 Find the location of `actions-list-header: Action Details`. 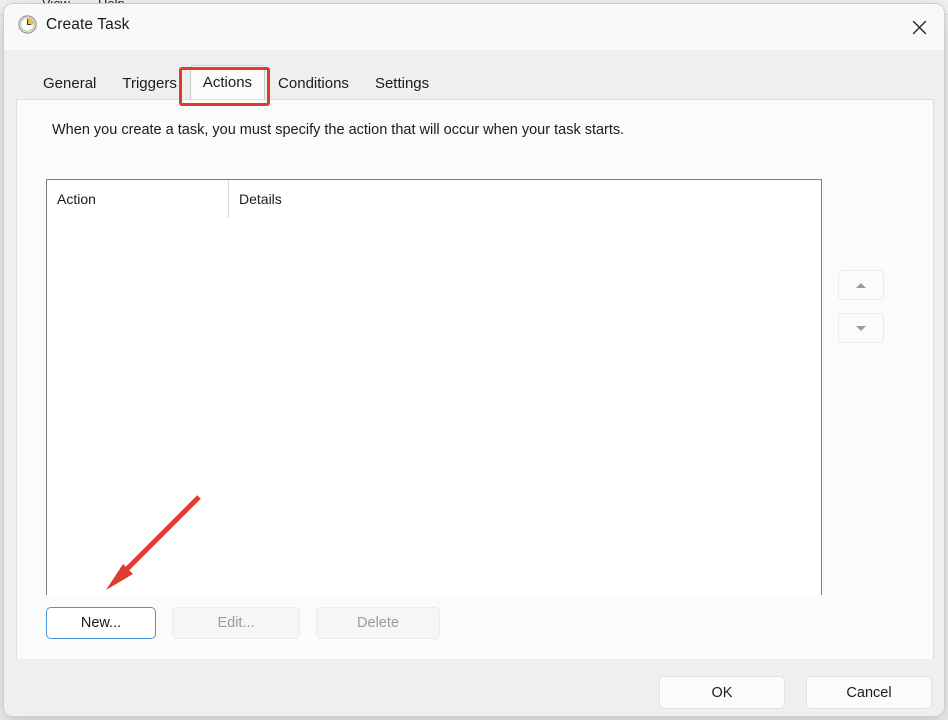

actions-list-header: Action Details is located at coordinates (434, 199).